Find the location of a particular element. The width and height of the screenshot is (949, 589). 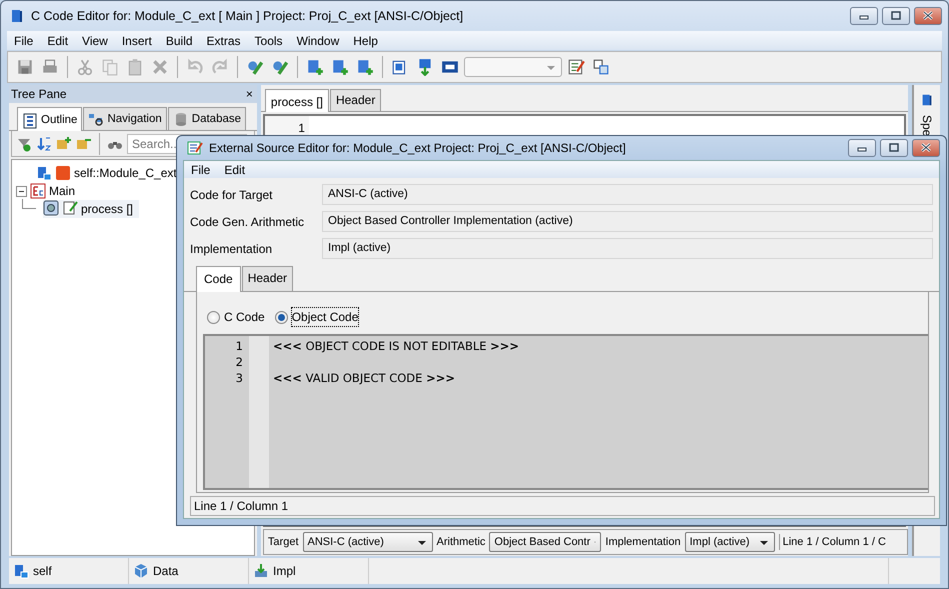

line-number: 3 is located at coordinates (238, 378).